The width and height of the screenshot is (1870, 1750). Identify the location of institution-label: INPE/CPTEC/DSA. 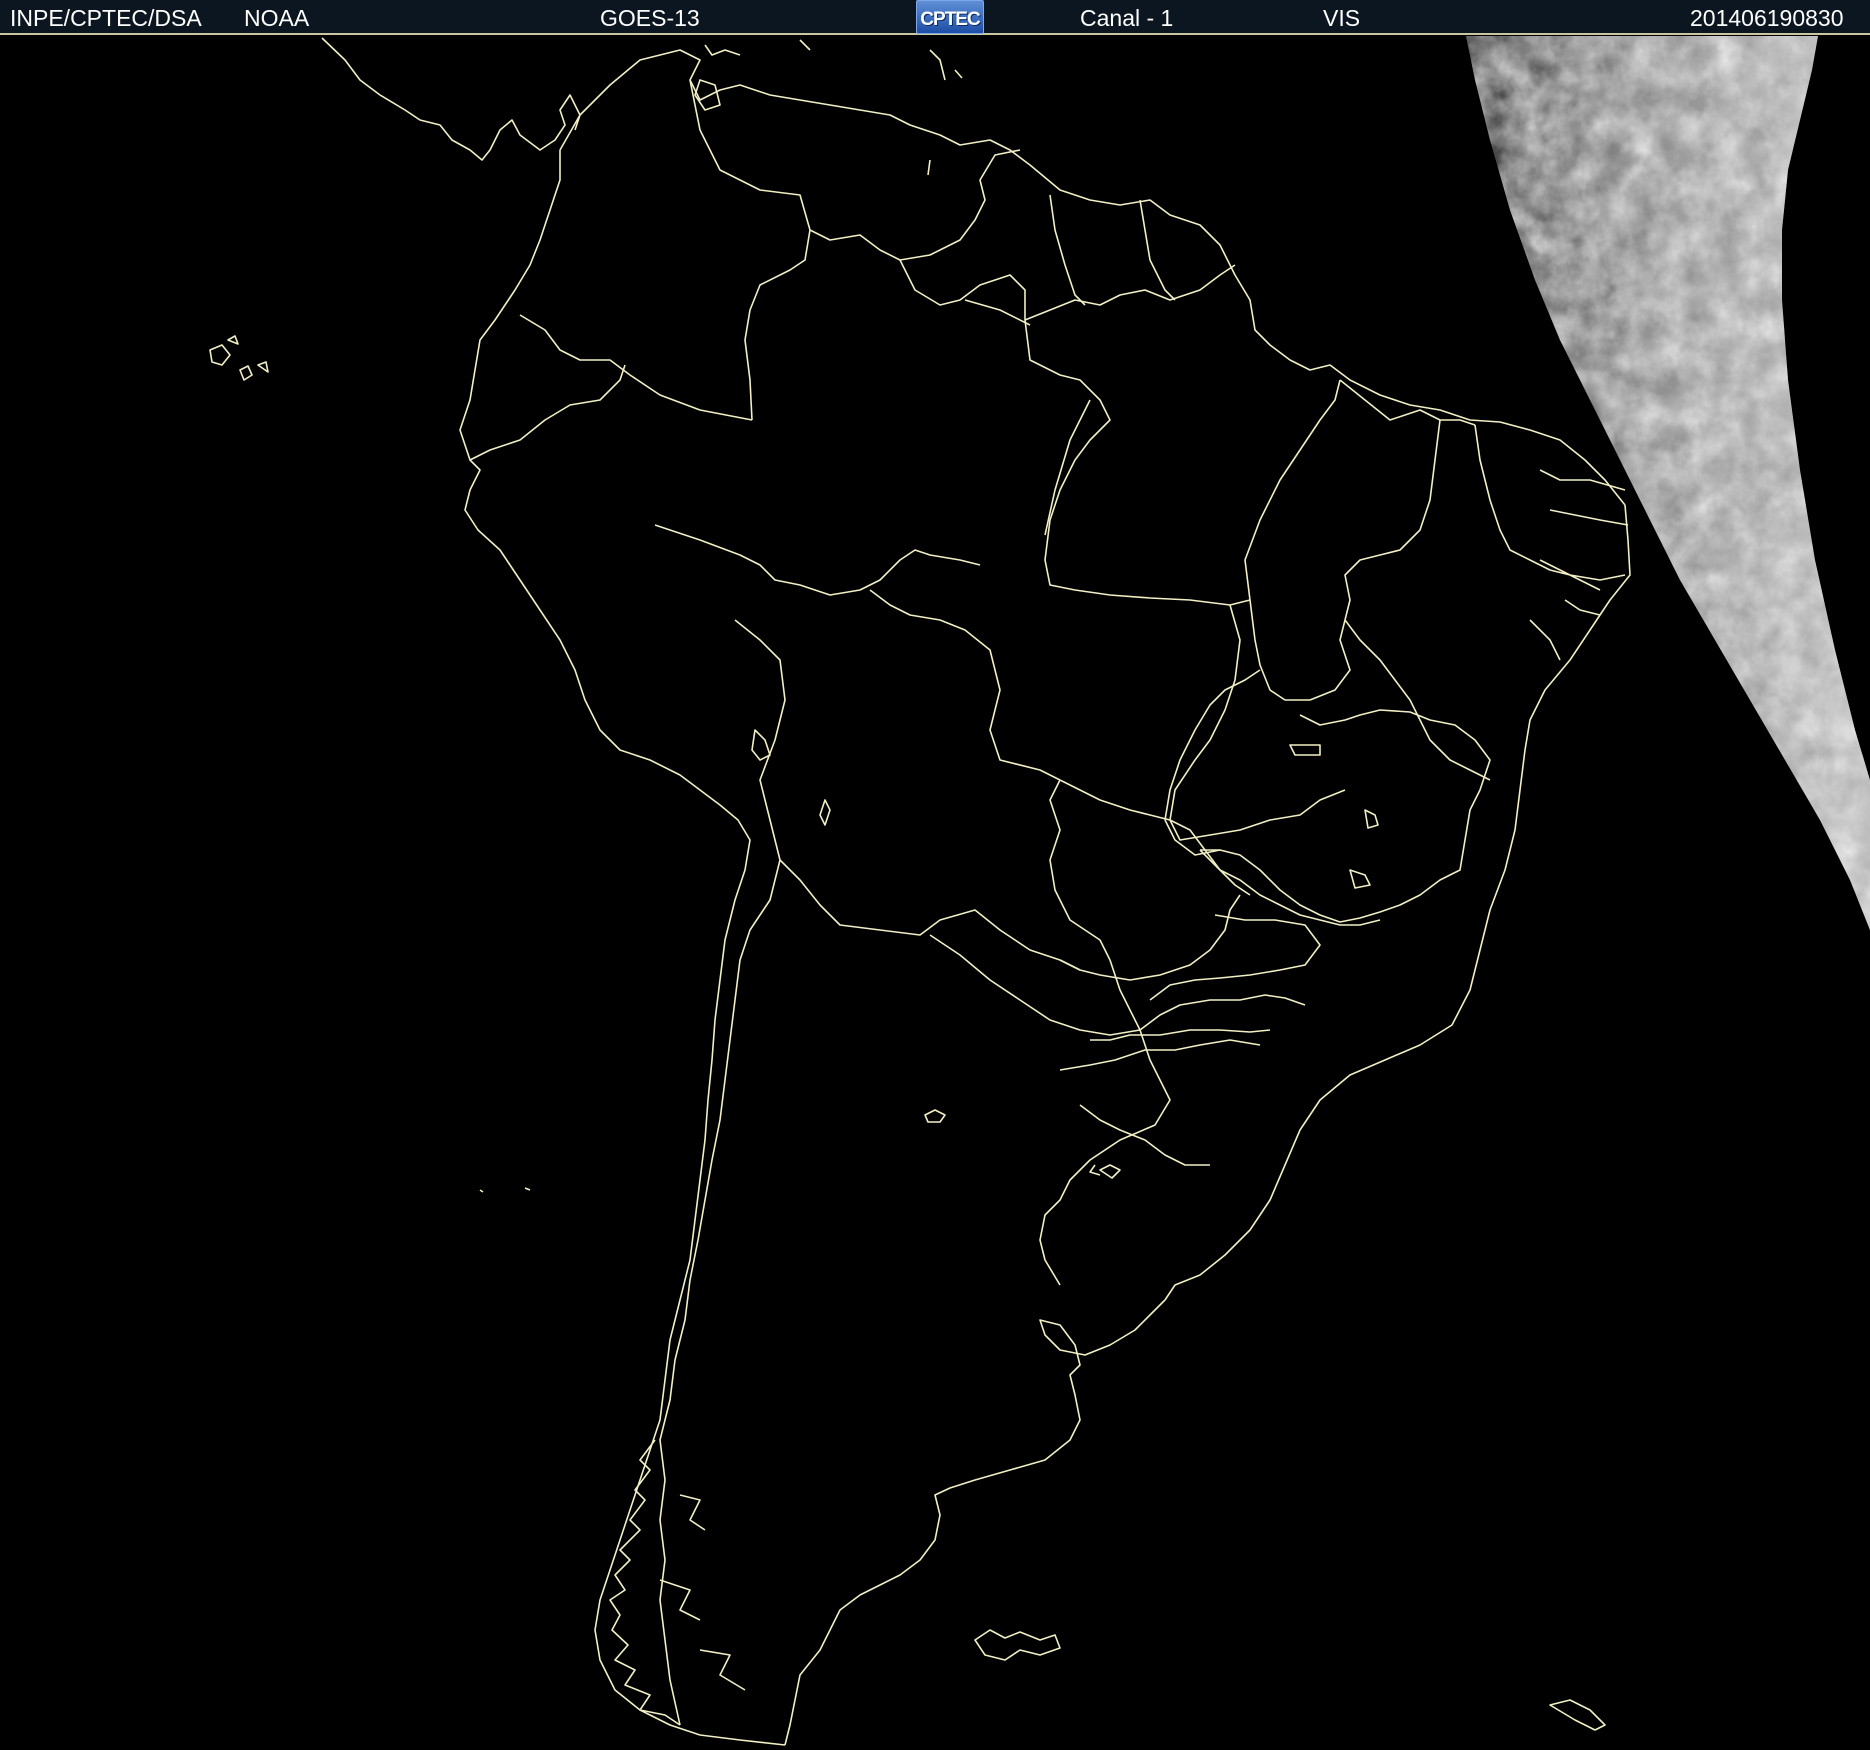
(106, 18).